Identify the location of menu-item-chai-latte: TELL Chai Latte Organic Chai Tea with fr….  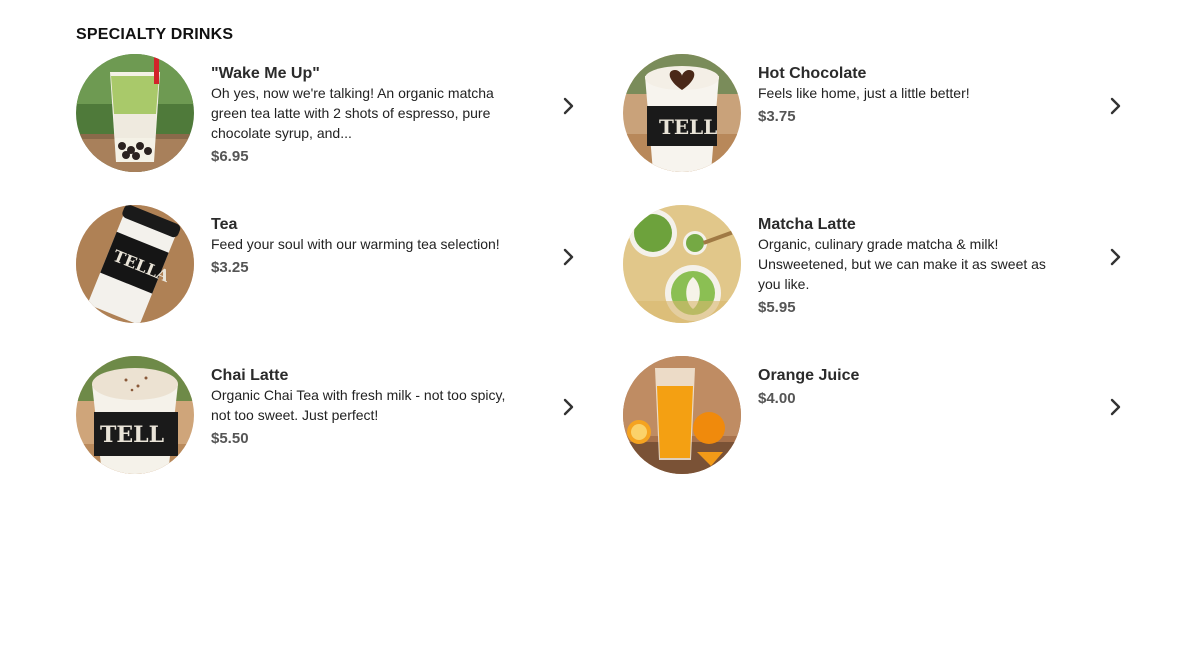
(331, 431).